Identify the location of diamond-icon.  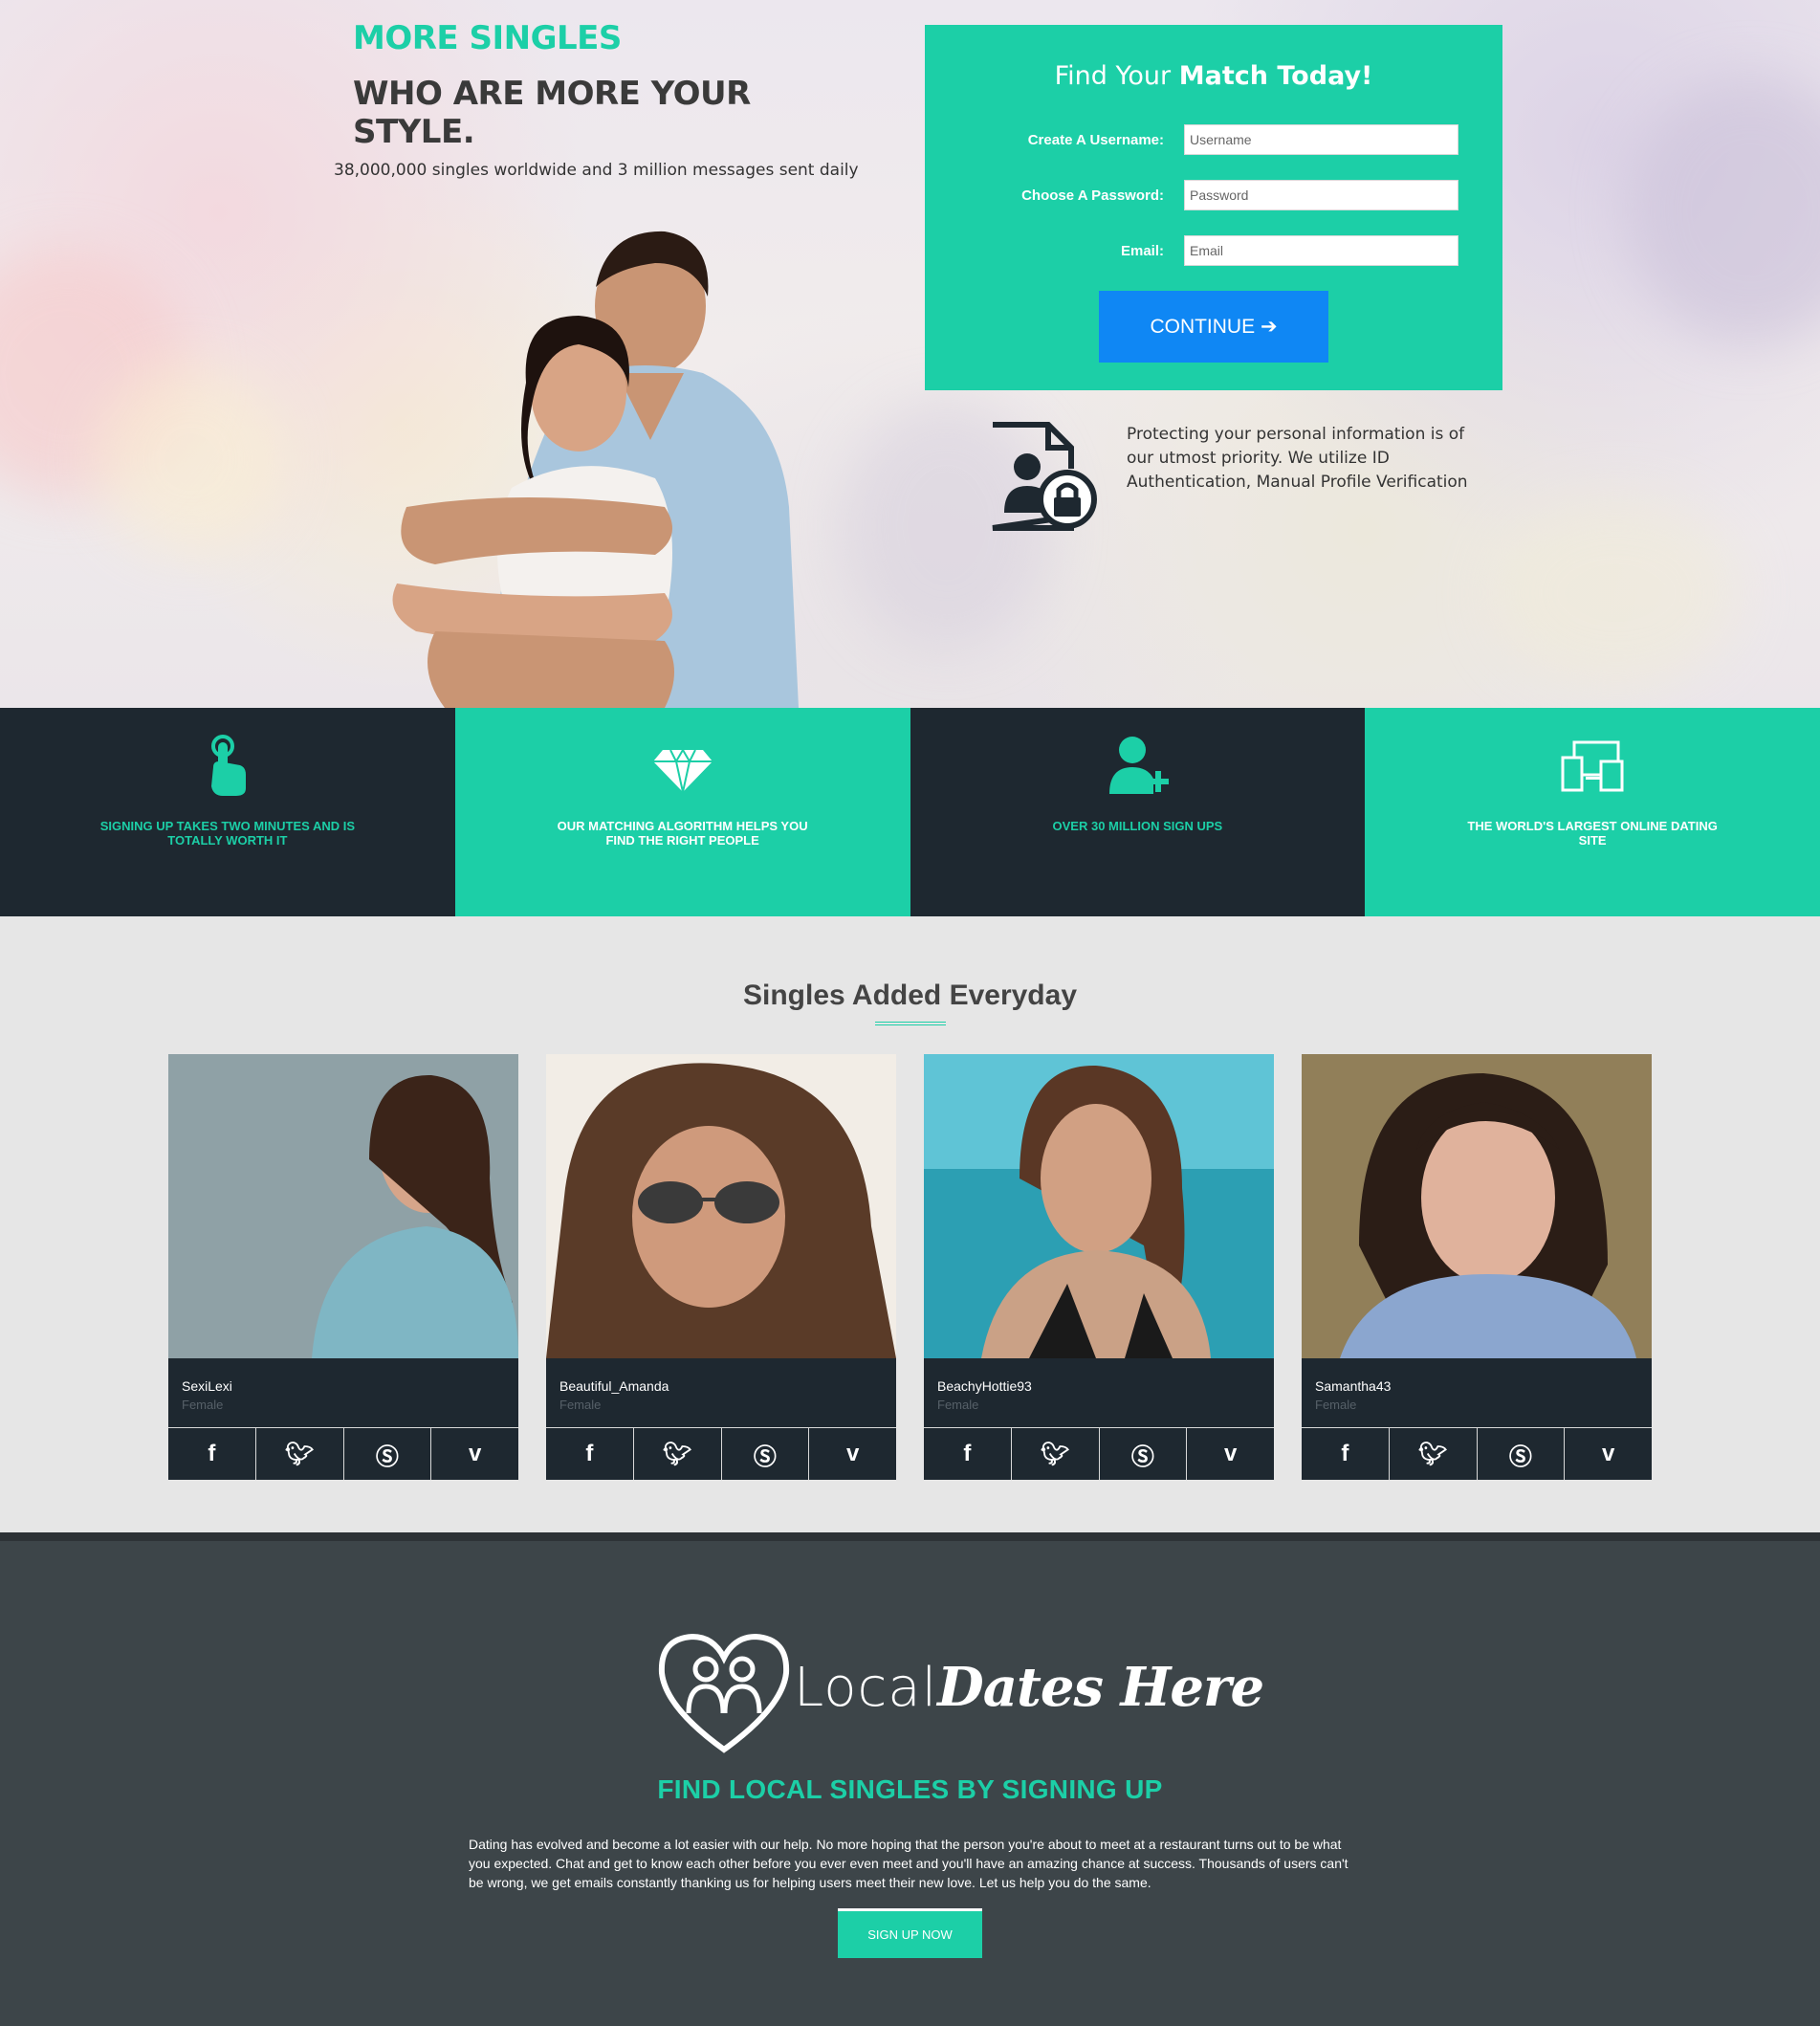
(682, 771).